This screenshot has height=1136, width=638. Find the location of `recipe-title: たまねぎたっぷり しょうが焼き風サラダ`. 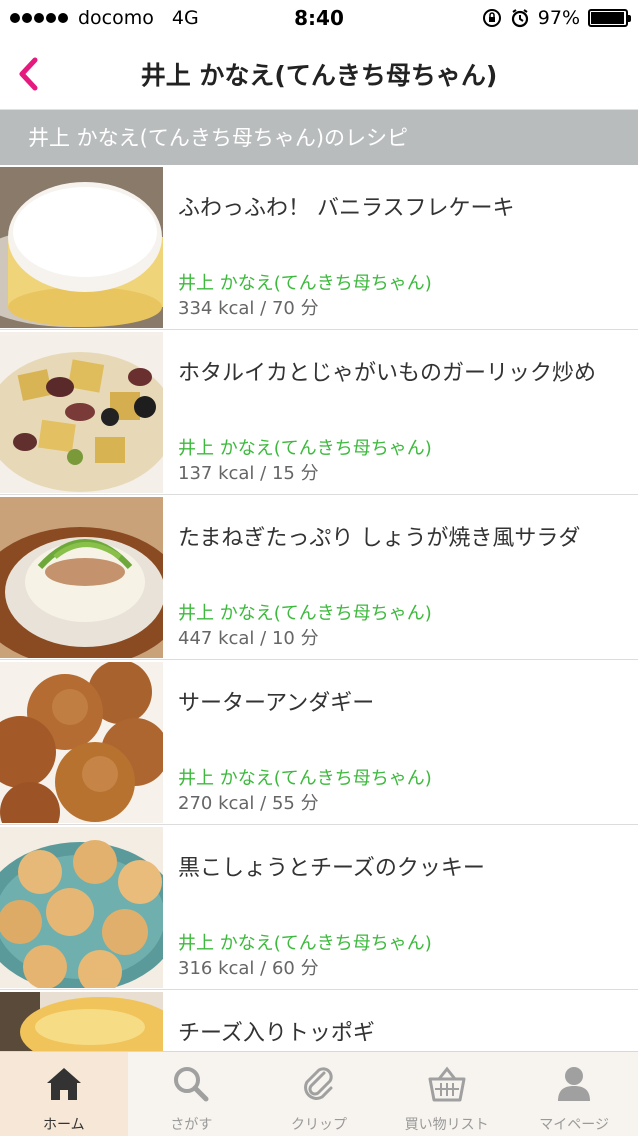

recipe-title: たまねぎたっぷり しょうが焼き風サラダ is located at coordinates (379, 538).